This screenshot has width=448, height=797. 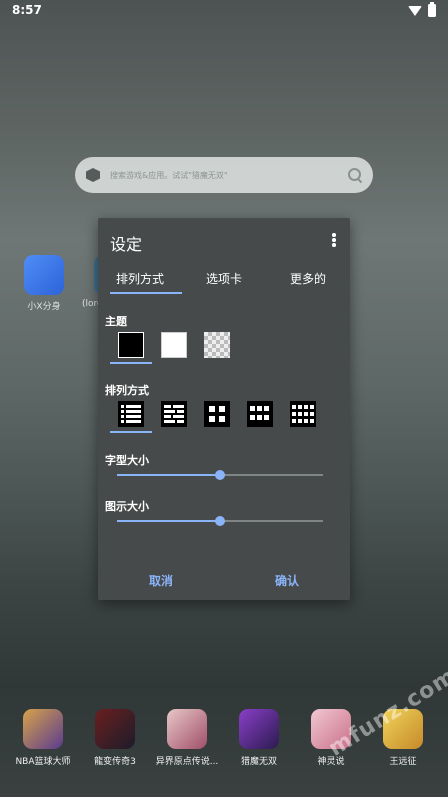 What do you see at coordinates (432, 9) in the screenshot?
I see `battery-icon` at bounding box center [432, 9].